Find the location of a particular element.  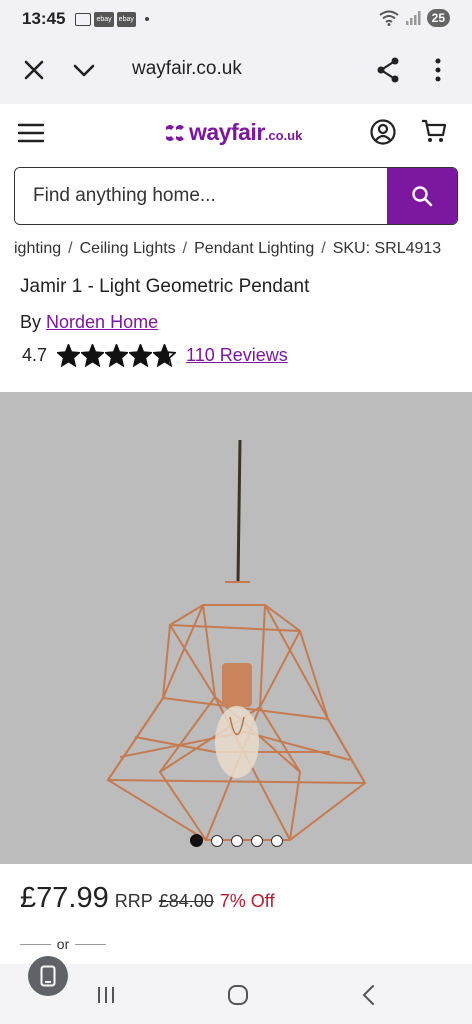

search-bar is located at coordinates (236, 196).